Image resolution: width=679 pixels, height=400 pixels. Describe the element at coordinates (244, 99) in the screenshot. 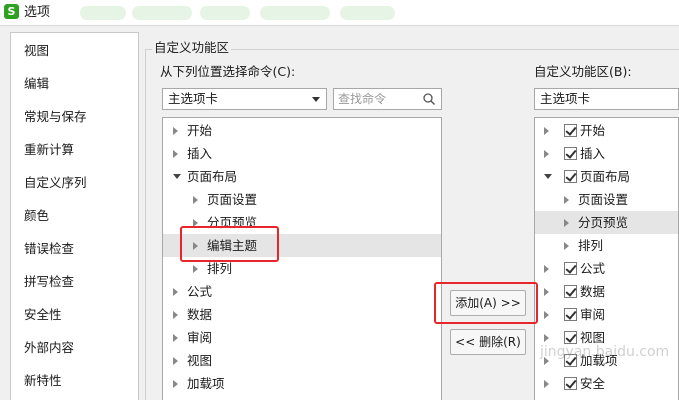

I see `commands-source-select: 主选项卡` at that location.